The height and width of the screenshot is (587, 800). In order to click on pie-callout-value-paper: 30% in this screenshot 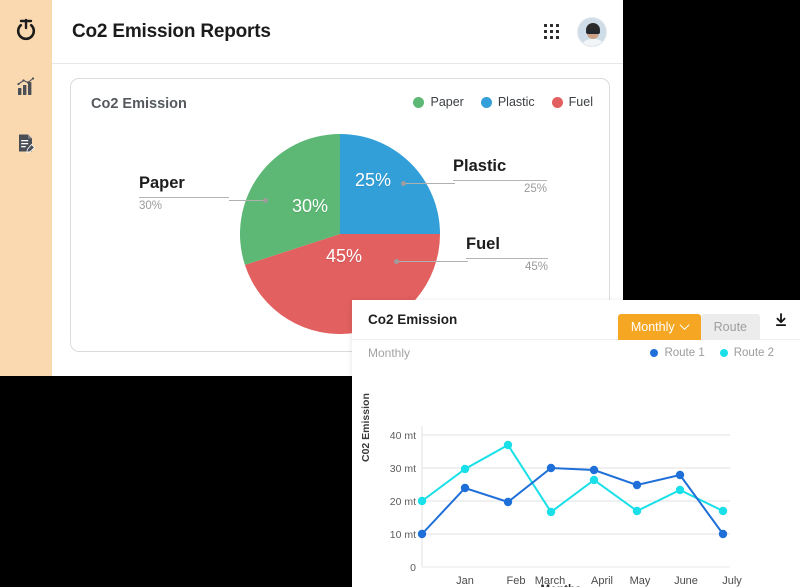, I will do `click(151, 206)`.